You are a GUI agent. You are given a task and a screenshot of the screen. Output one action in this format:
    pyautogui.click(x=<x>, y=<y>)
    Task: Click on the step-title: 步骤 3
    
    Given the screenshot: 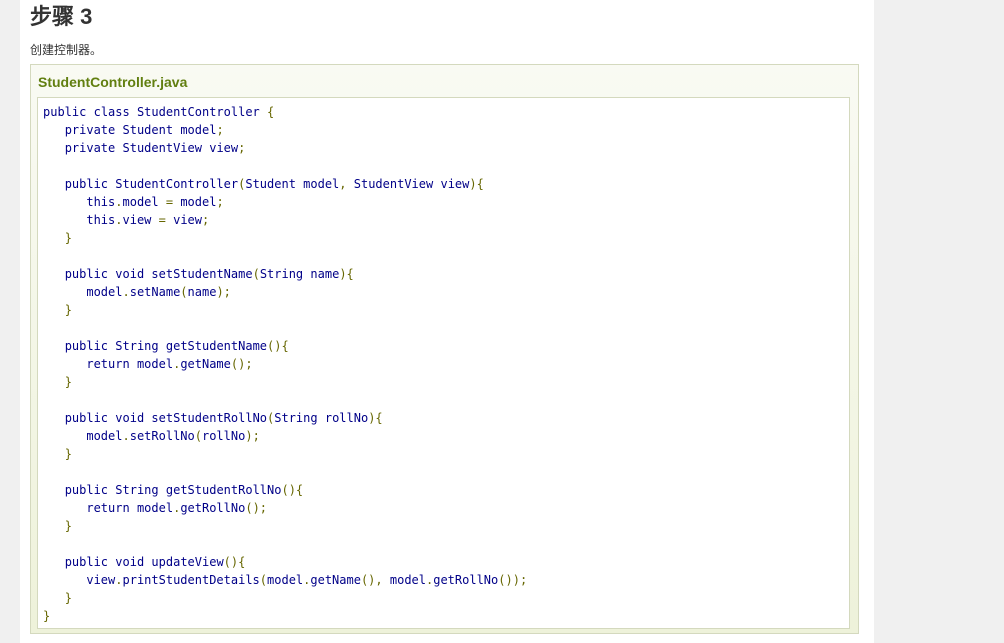 What is the action you would take?
    pyautogui.click(x=61, y=16)
    